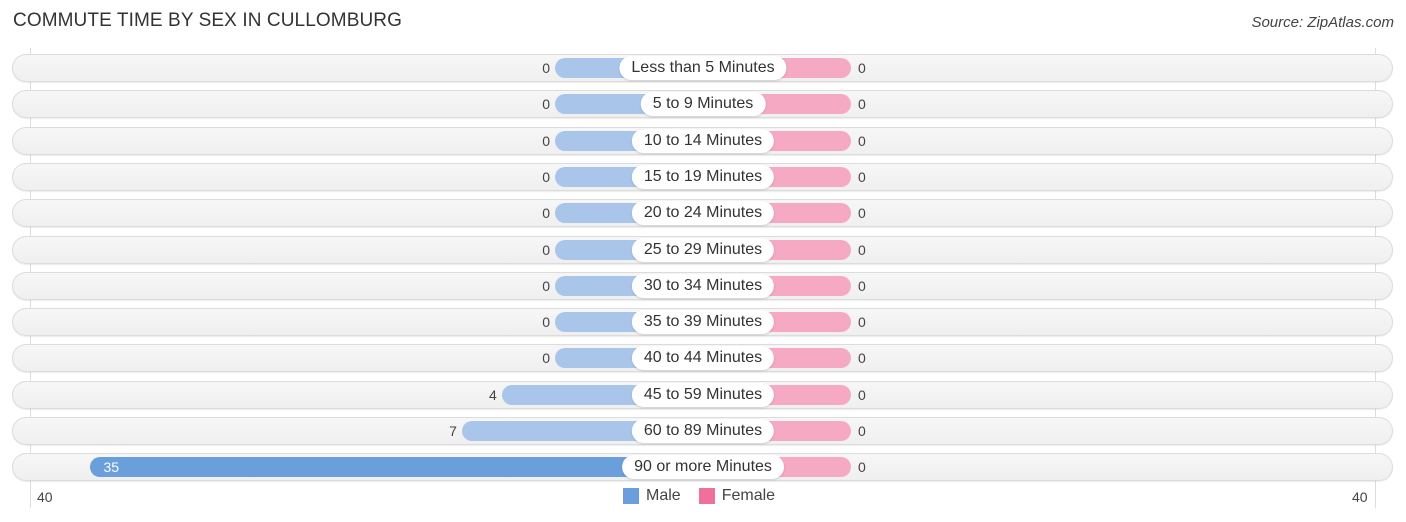  What do you see at coordinates (703, 177) in the screenshot?
I see `category-label: 15 to 19 Minutes` at bounding box center [703, 177].